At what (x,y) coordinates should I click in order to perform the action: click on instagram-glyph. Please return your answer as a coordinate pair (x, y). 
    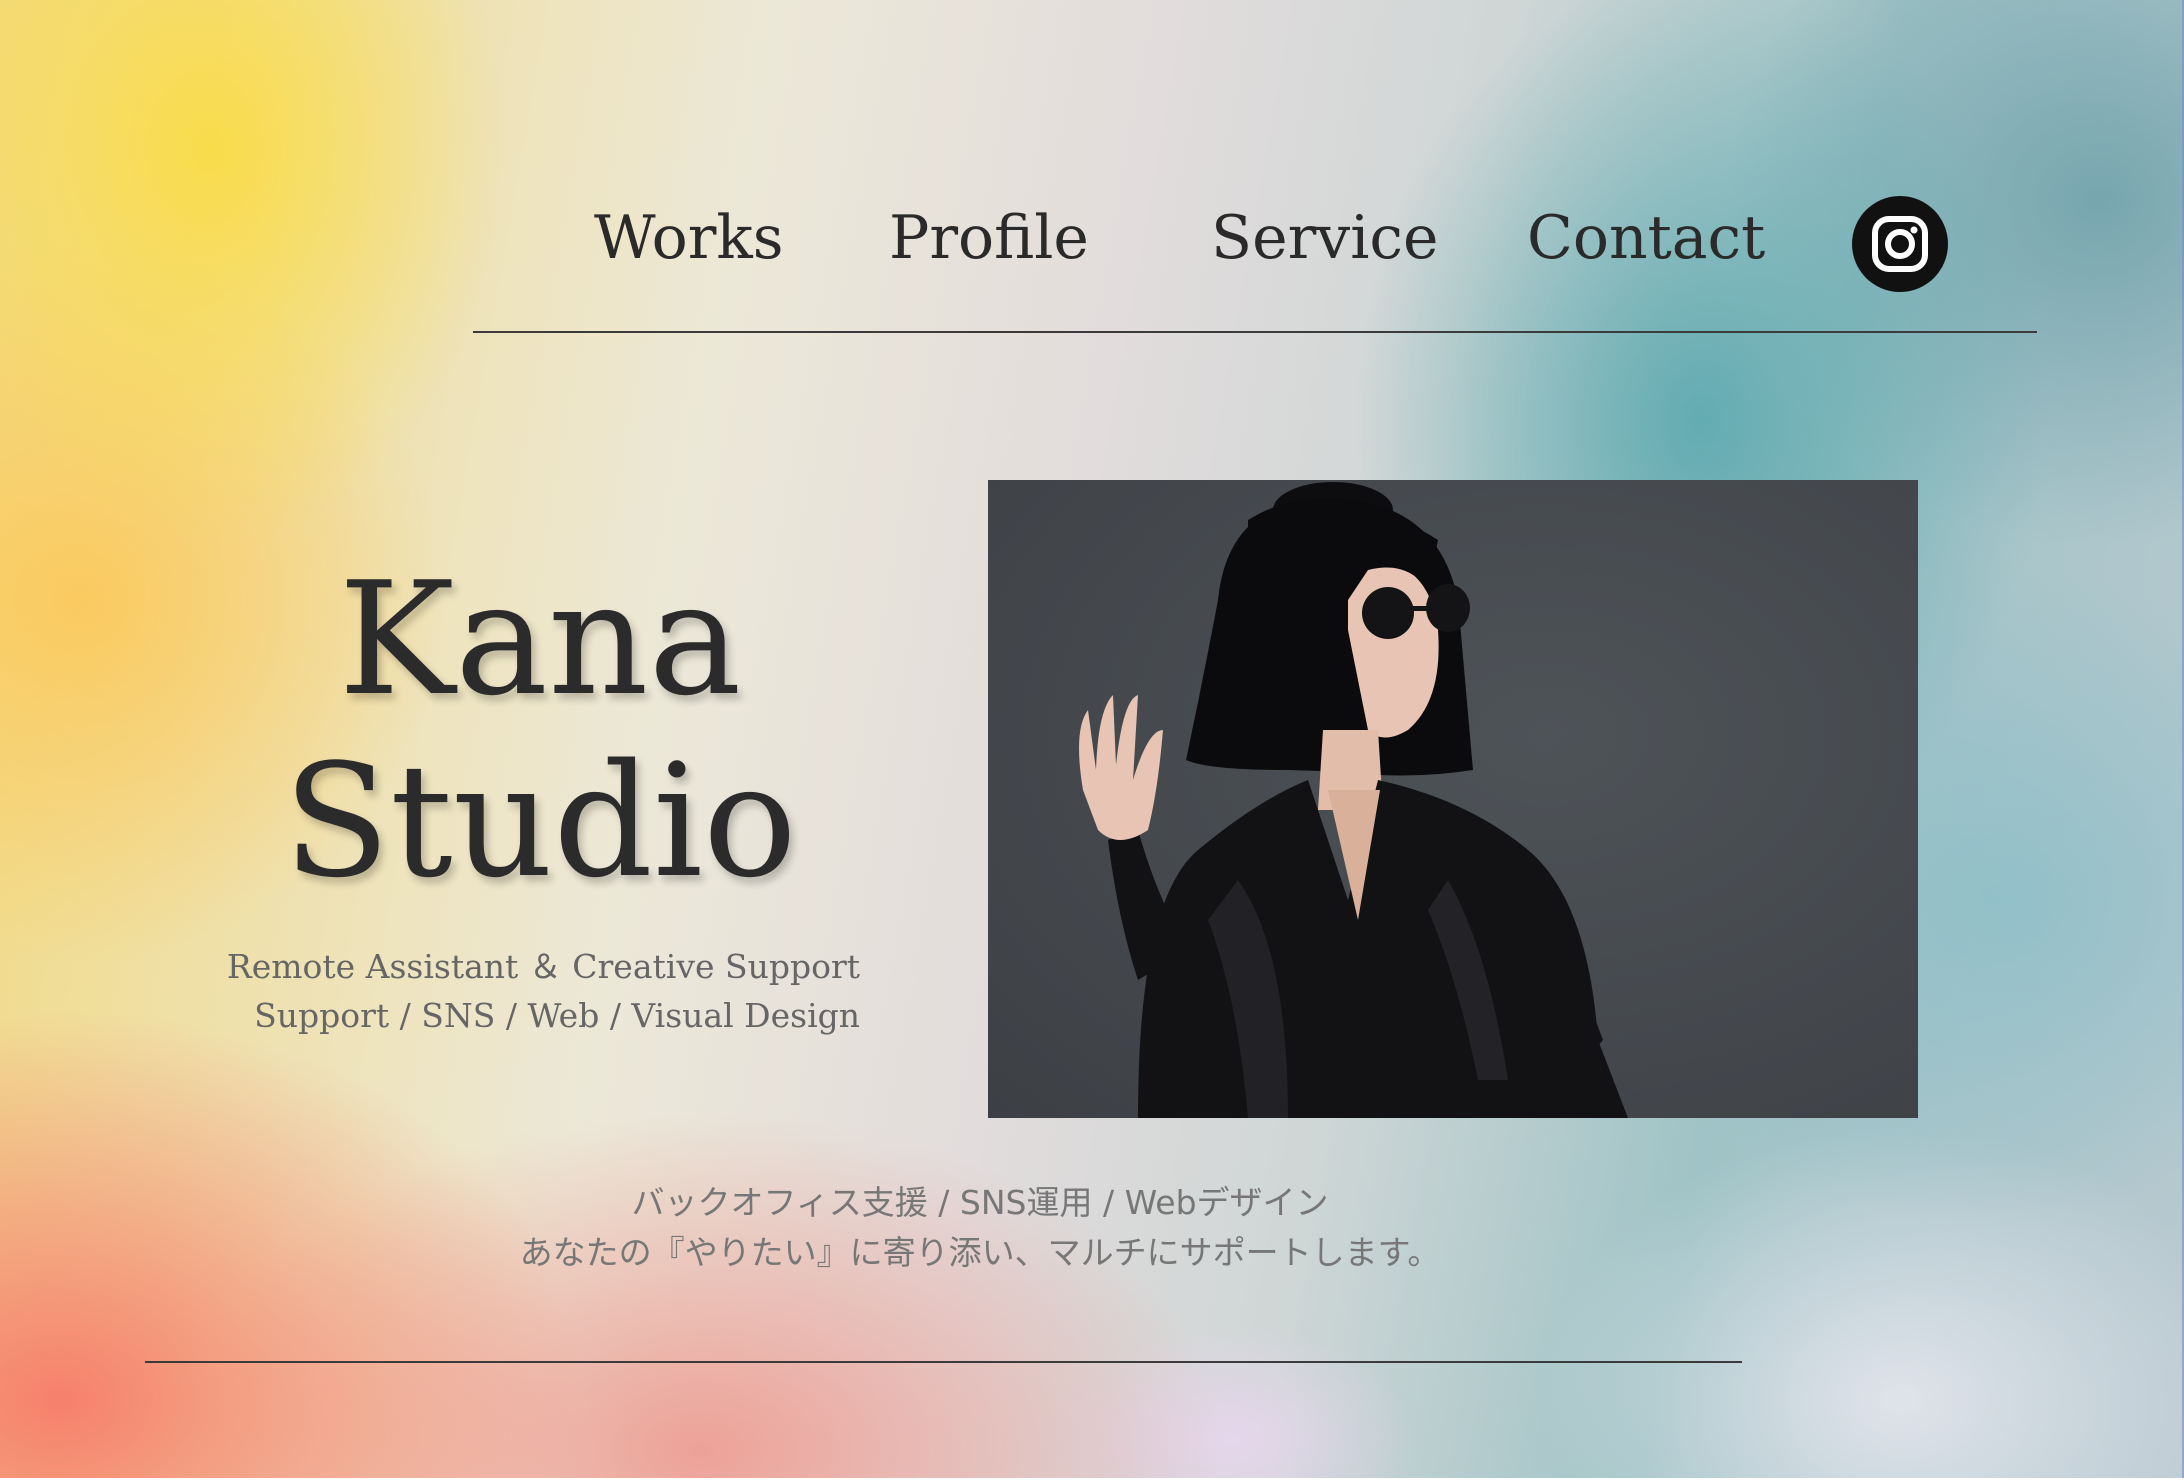
    Looking at the image, I should click on (1900, 244).